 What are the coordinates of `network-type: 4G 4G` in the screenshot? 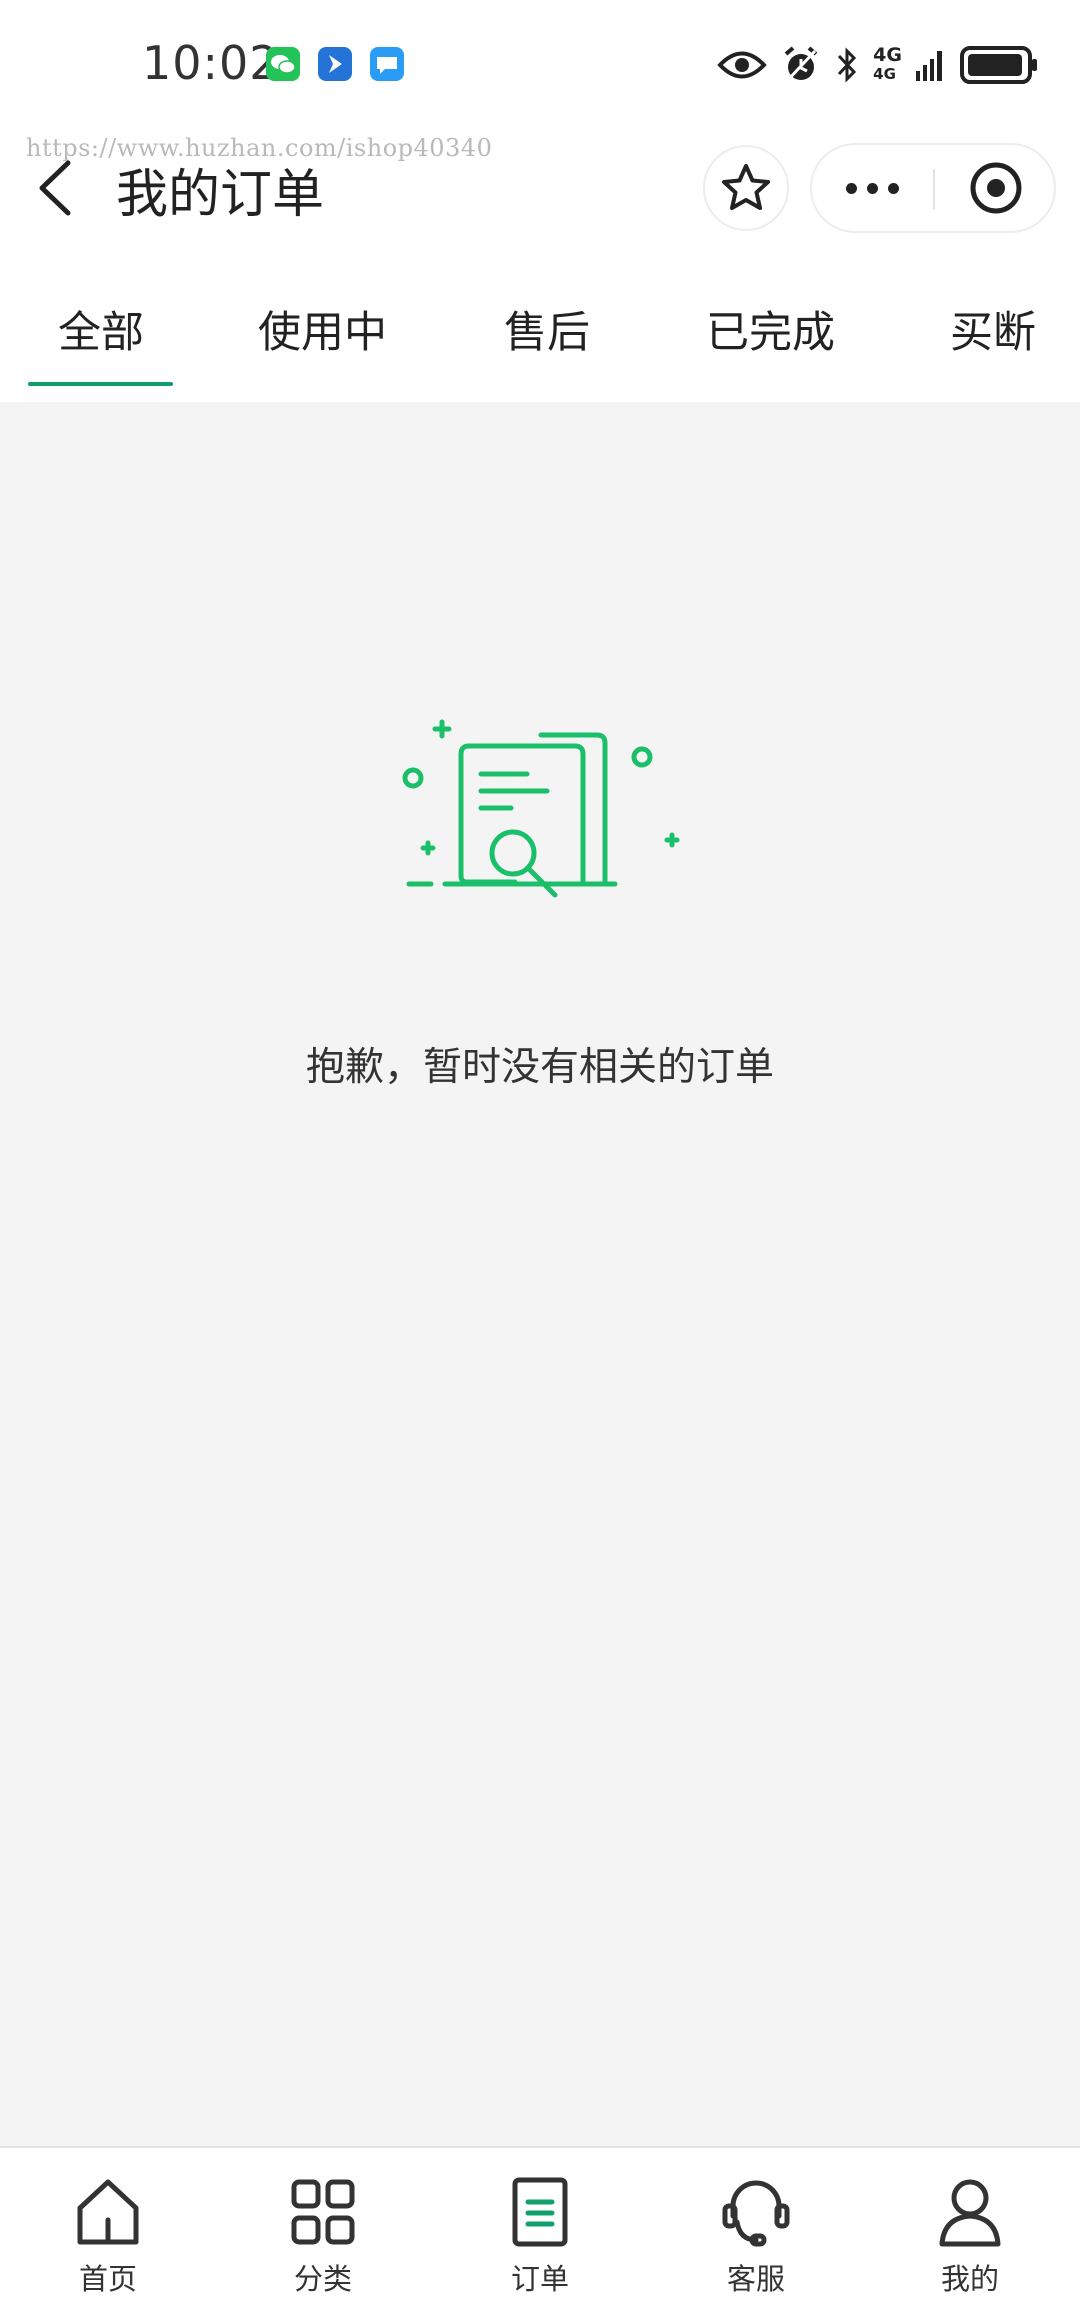 It's located at (887, 64).